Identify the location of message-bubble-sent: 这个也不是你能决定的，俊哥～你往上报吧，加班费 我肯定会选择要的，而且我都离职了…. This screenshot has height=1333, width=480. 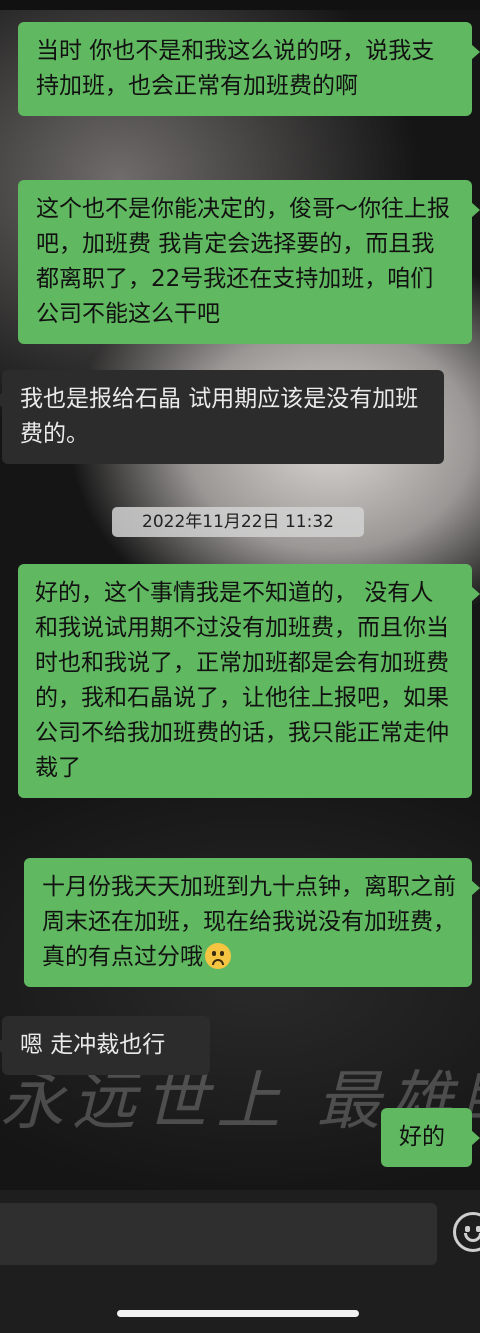
(249, 262).